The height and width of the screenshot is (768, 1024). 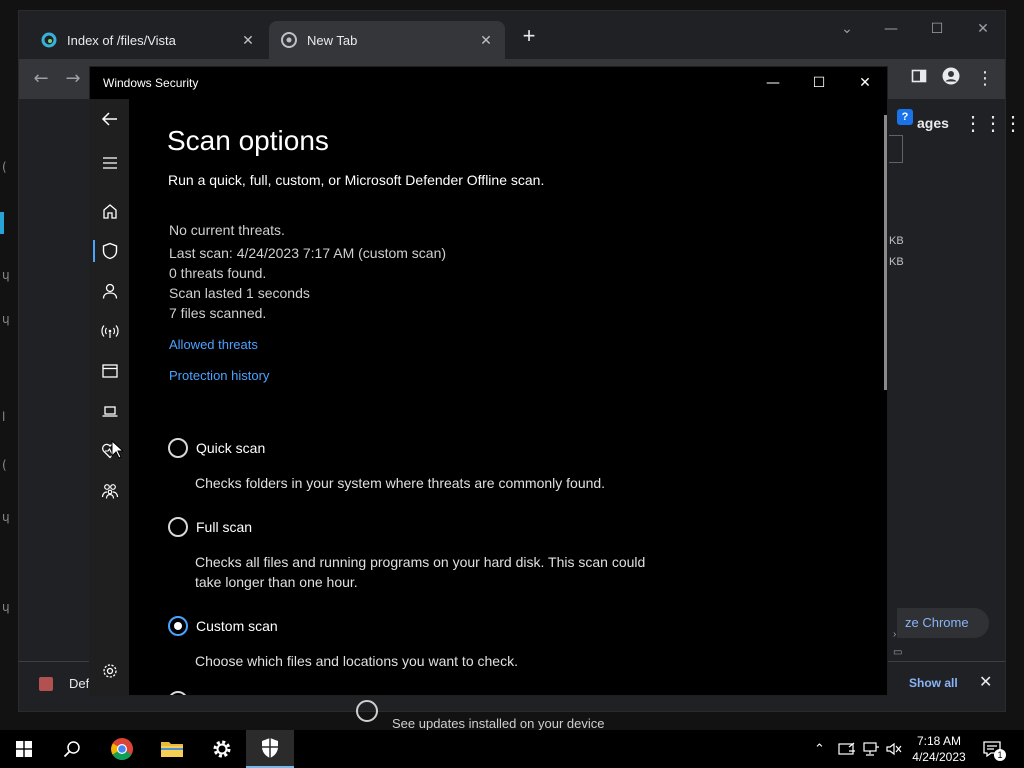 I want to click on nav-firewall-network, so click(x=109, y=331).